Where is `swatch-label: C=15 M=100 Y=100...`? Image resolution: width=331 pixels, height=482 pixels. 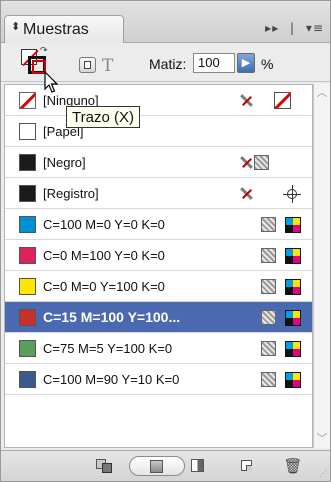 swatch-label: C=15 M=100 Y=100... is located at coordinates (112, 317).